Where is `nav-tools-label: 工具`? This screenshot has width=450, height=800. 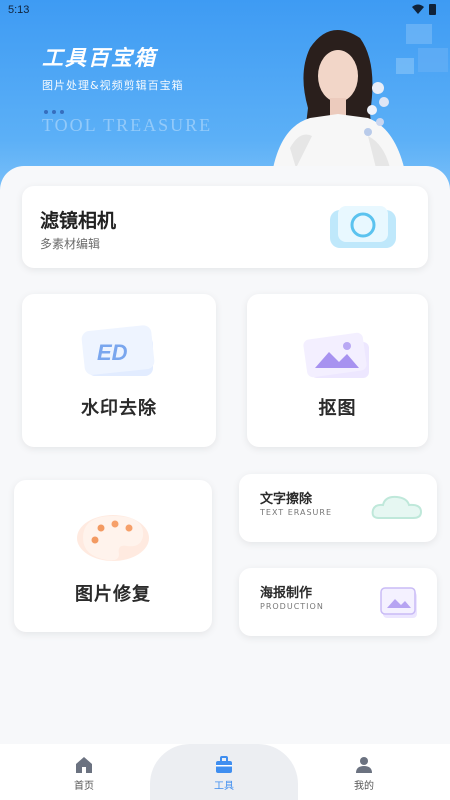
nav-tools-label: 工具 is located at coordinates (224, 786).